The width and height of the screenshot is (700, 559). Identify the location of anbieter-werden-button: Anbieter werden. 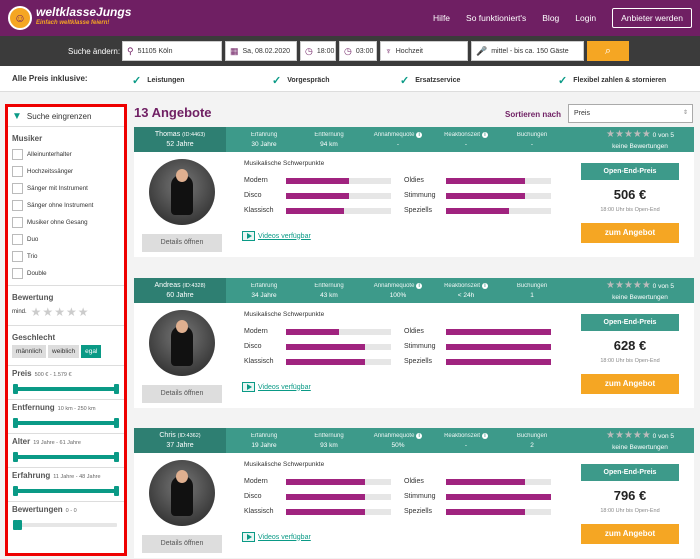
(652, 18).